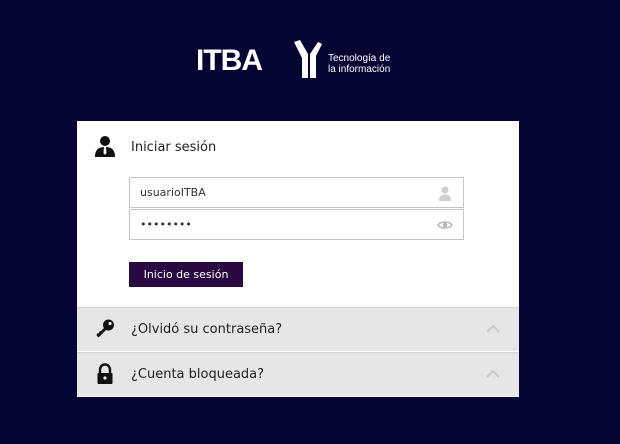 This screenshot has height=444, width=620. What do you see at coordinates (198, 374) in the screenshot?
I see `locked-account-label: ¿Cuenta bloqueada?` at bounding box center [198, 374].